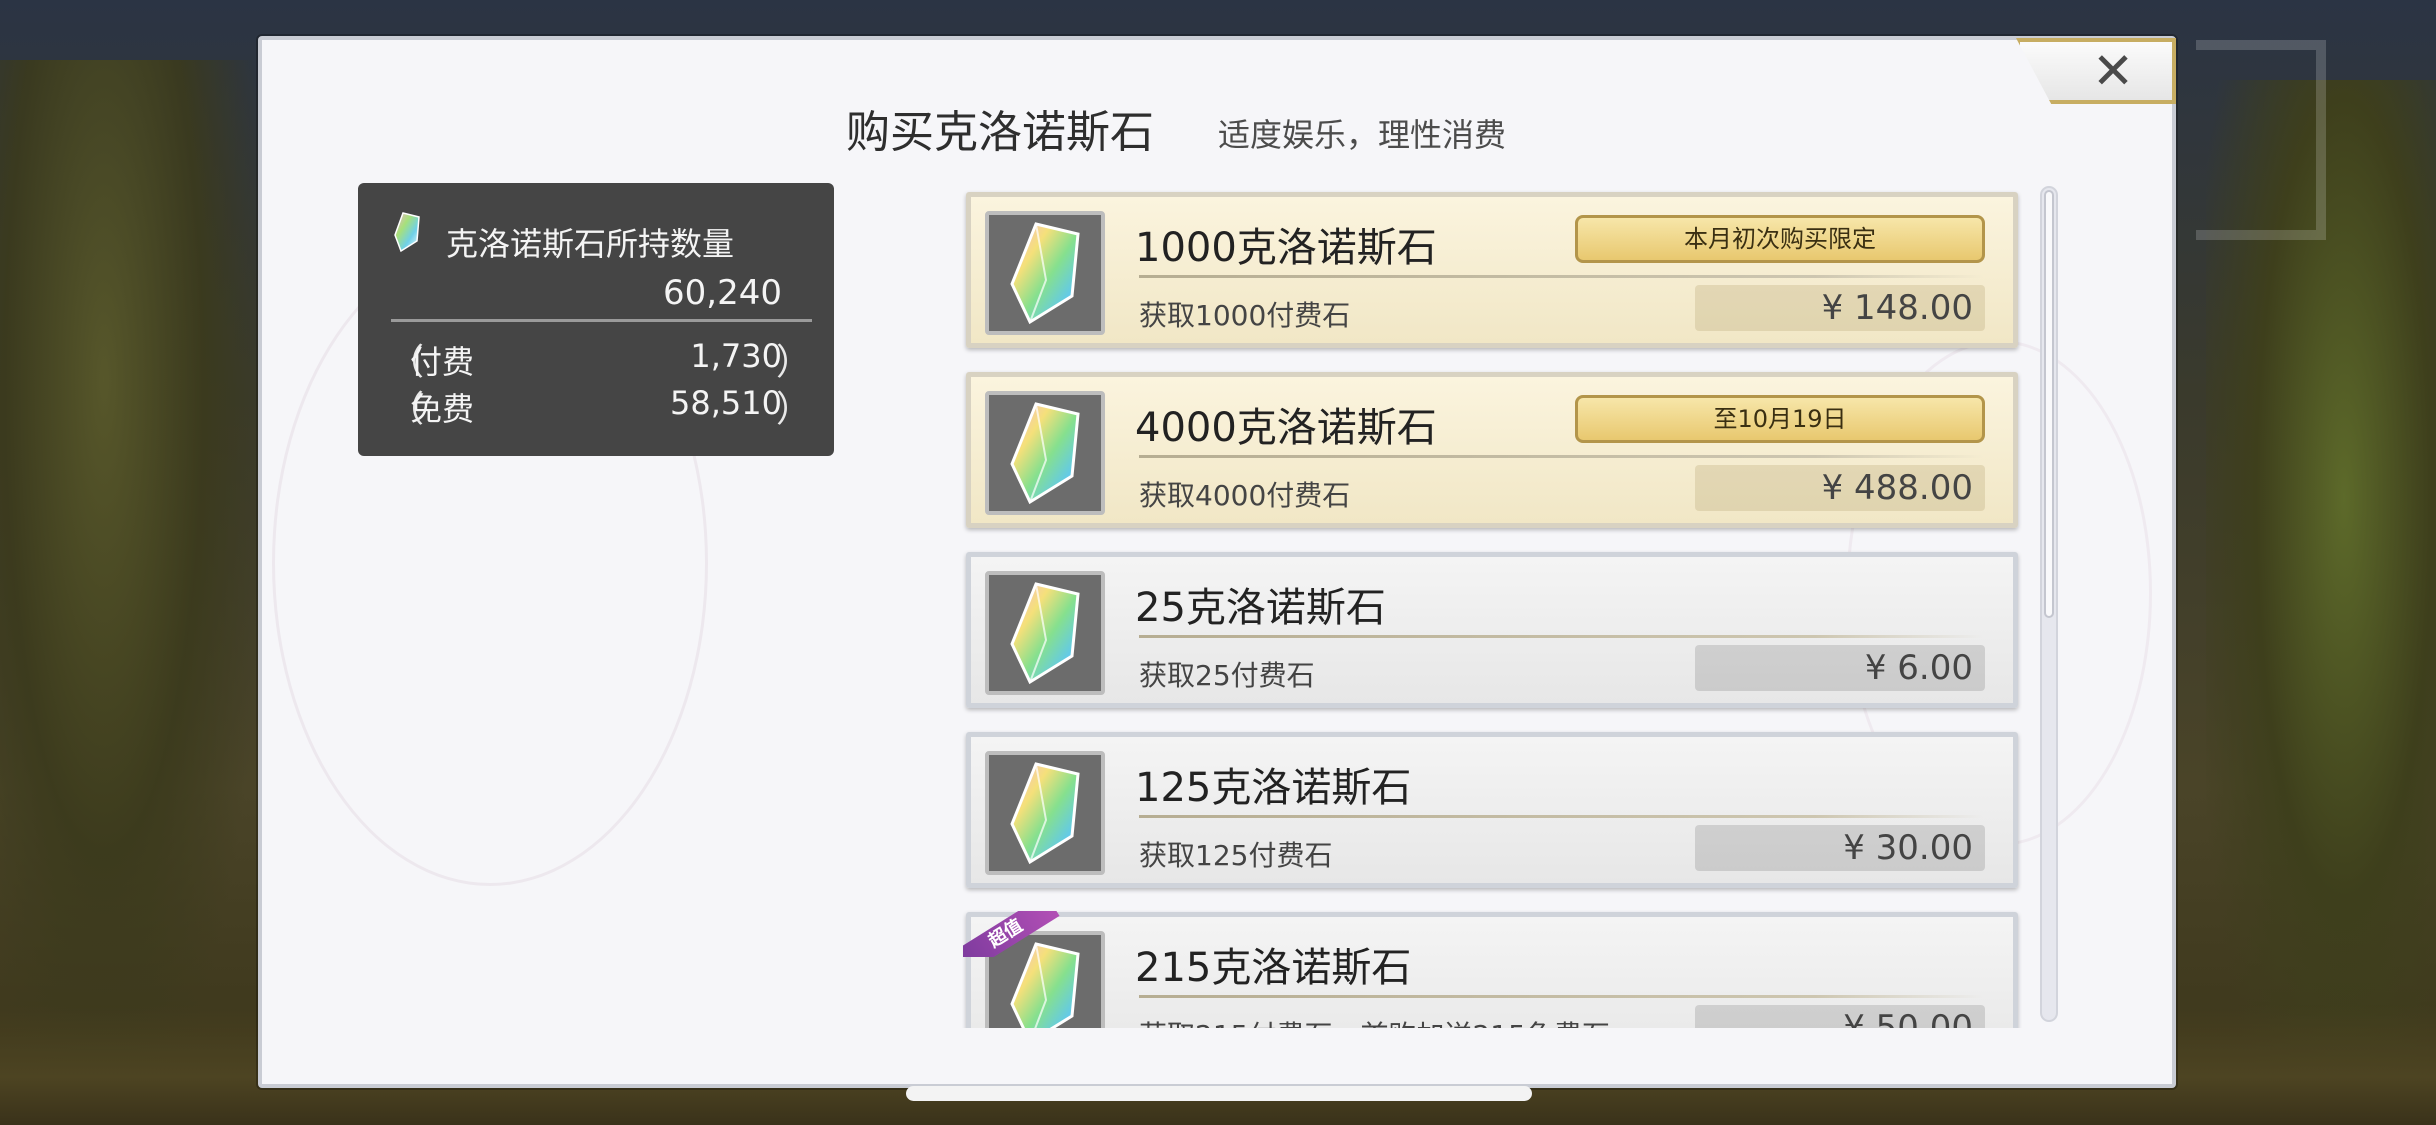  I want to click on product-name: 125克洛诺斯石, so click(1273, 788).